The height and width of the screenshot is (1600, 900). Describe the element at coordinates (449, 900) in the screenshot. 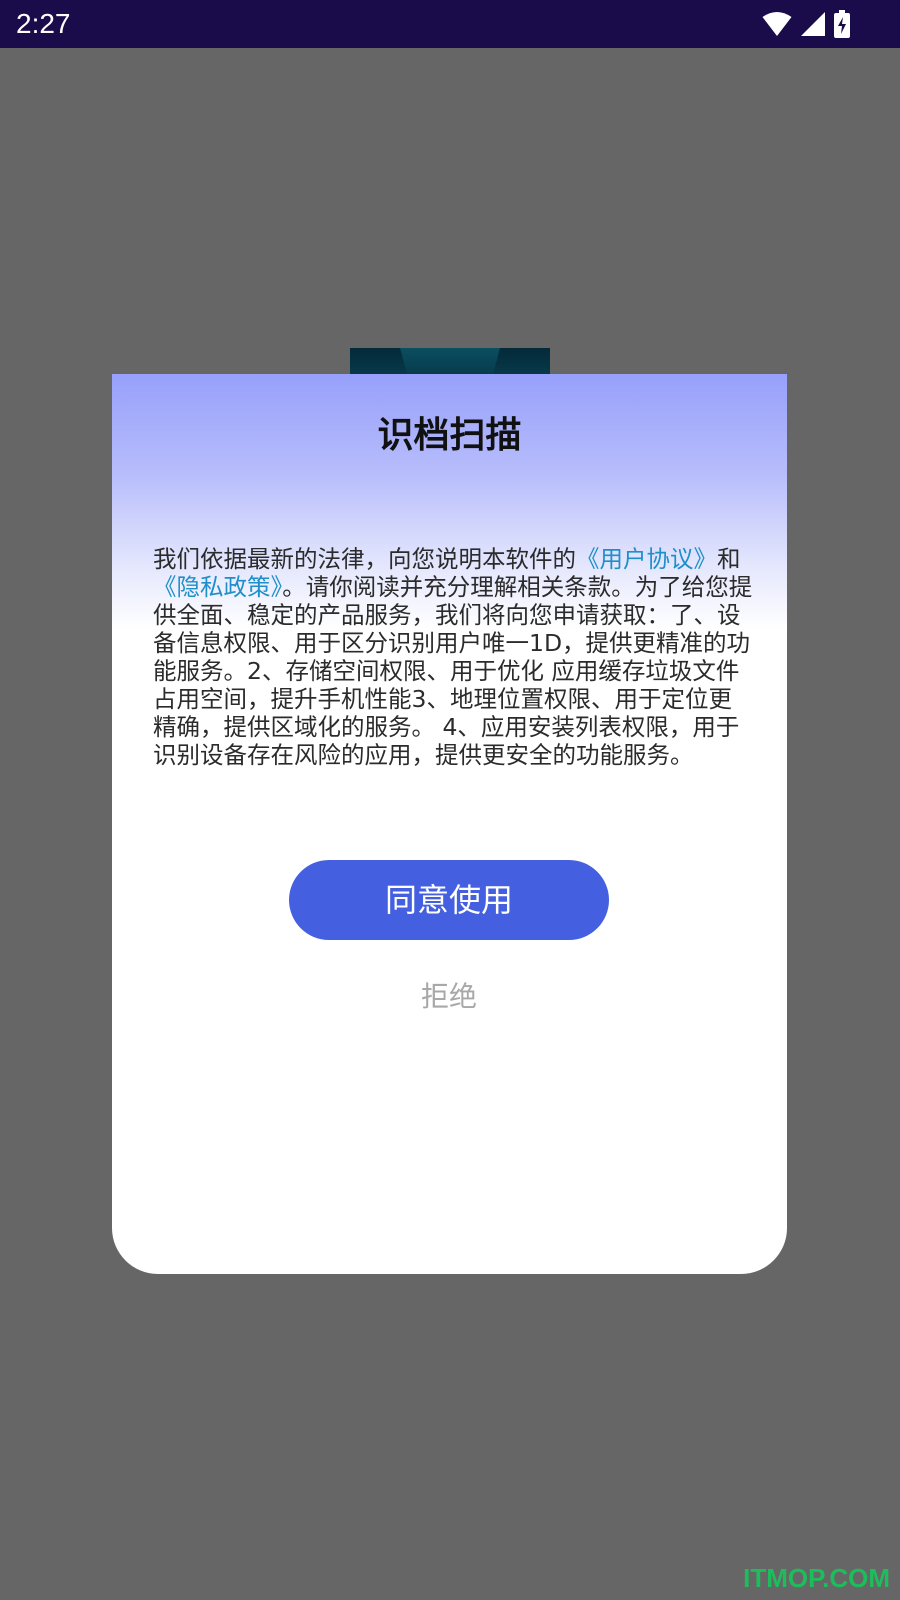

I see `agree-button: 同意使用` at that location.